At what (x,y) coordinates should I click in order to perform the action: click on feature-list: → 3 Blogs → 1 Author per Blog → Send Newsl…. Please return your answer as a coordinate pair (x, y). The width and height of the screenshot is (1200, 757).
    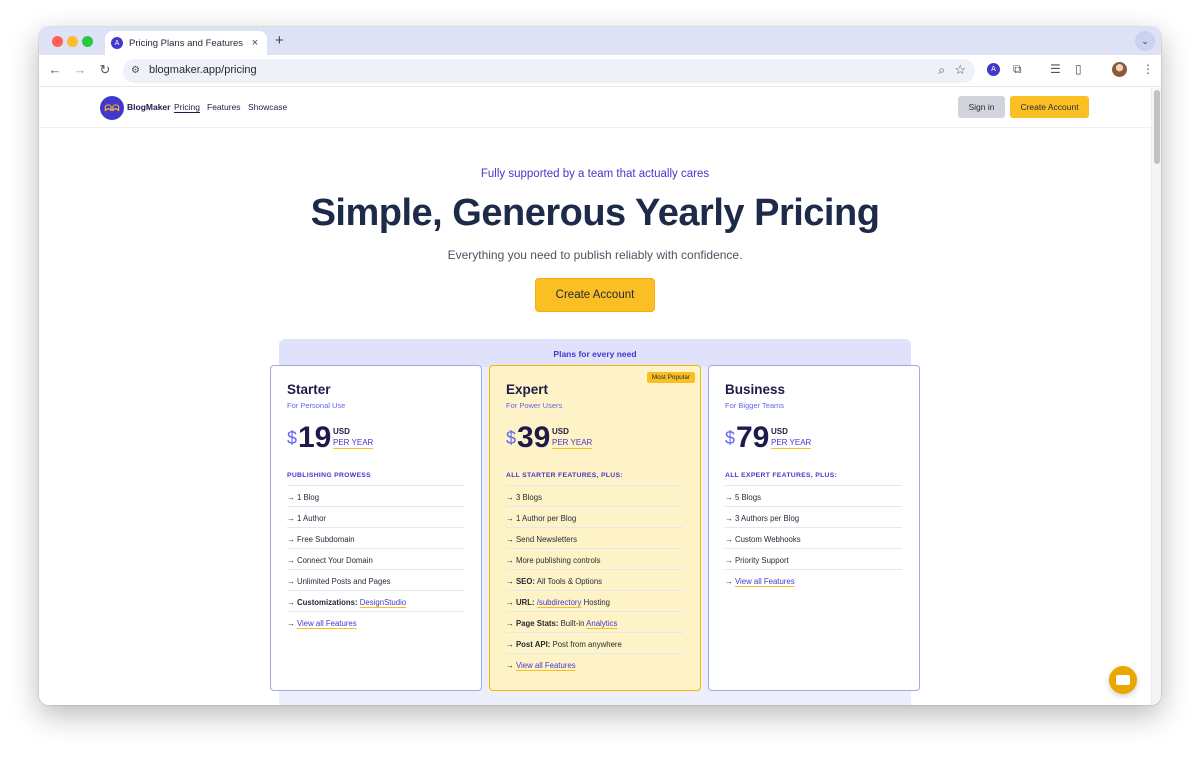
    Looking at the image, I should click on (594, 579).